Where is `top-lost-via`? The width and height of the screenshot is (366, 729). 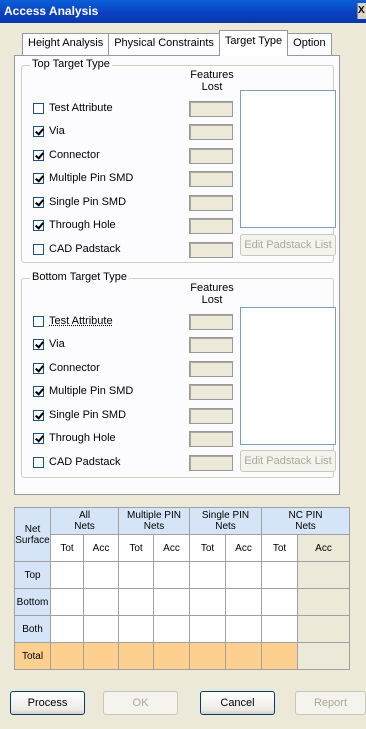
top-lost-via is located at coordinates (211, 132).